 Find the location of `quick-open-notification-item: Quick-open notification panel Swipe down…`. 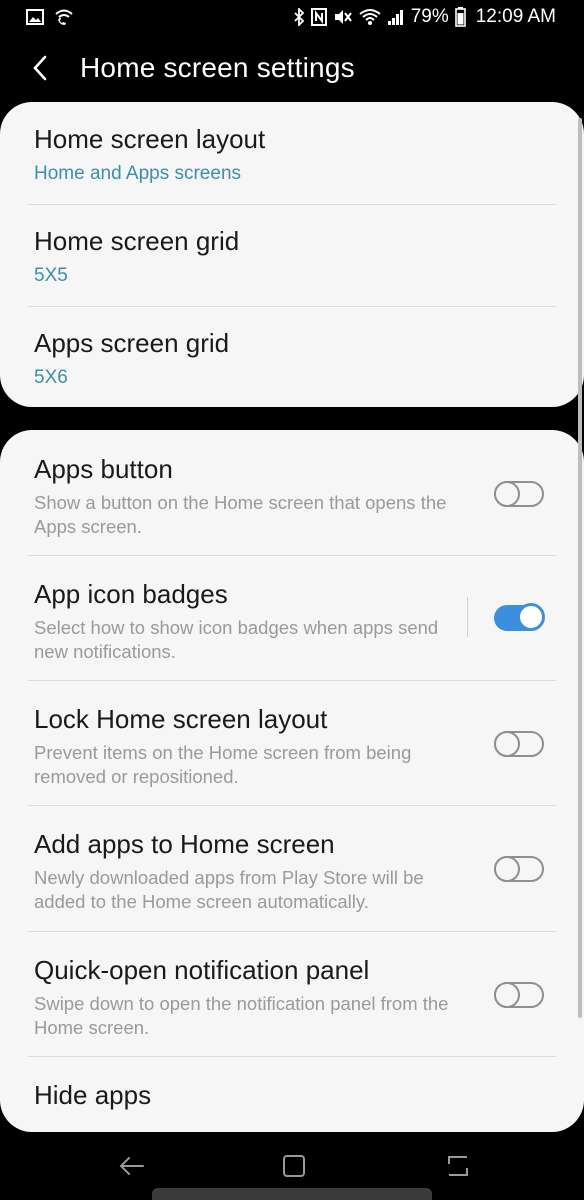

quick-open-notification-item: Quick-open notification panel Swipe down… is located at coordinates (292, 1005).